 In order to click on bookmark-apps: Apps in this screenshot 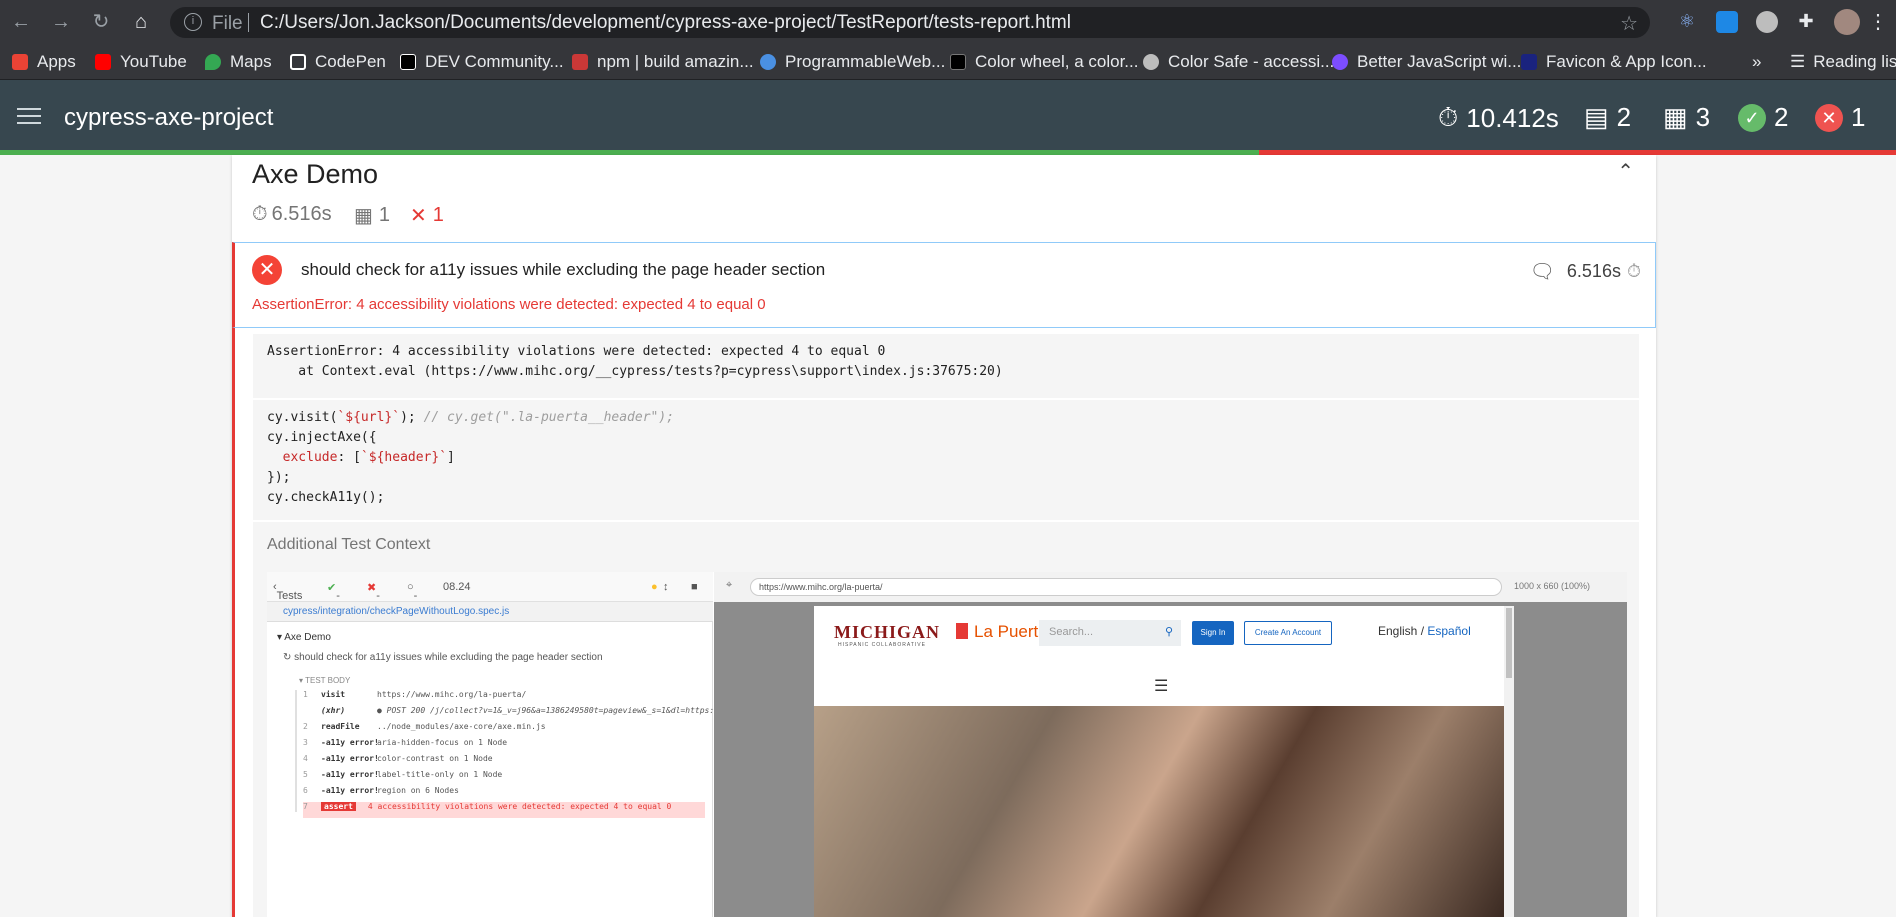, I will do `click(44, 62)`.